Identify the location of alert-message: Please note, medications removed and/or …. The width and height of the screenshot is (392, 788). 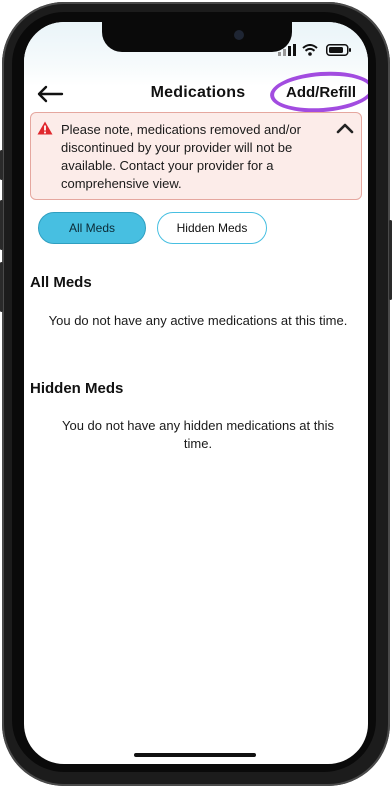
(181, 156).